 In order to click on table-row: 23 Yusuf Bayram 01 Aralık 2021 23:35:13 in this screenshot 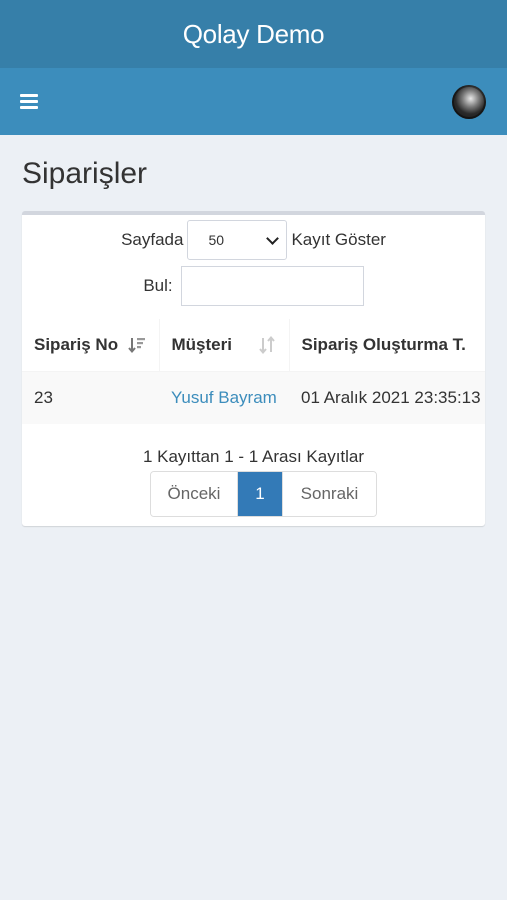, I will do `click(253, 398)`.